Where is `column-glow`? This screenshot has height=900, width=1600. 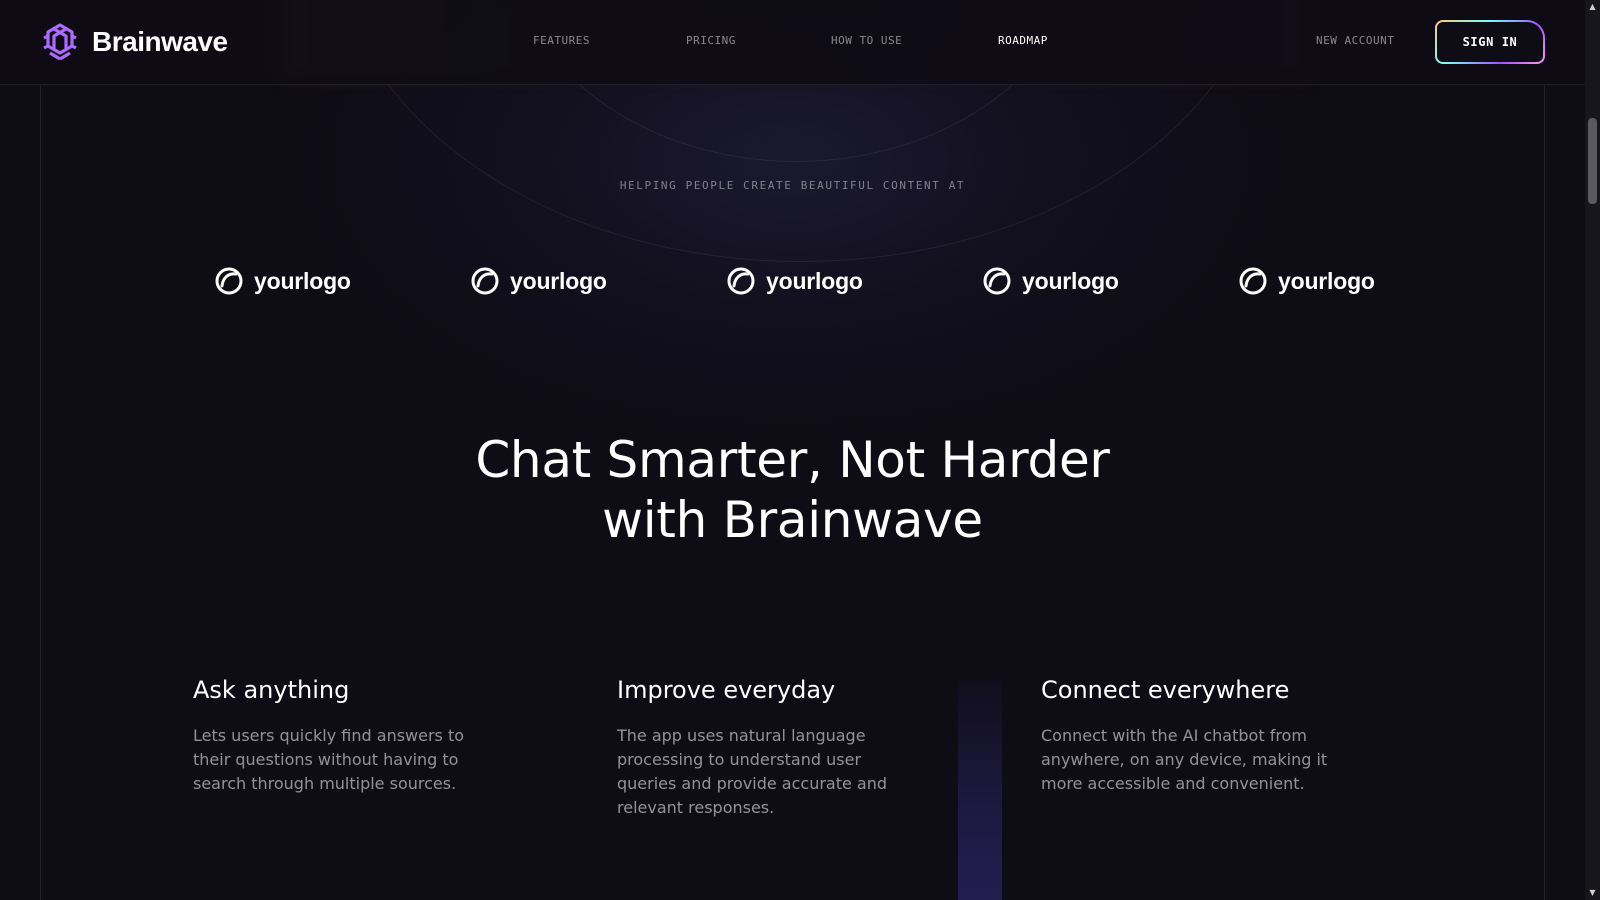
column-glow is located at coordinates (980, 790).